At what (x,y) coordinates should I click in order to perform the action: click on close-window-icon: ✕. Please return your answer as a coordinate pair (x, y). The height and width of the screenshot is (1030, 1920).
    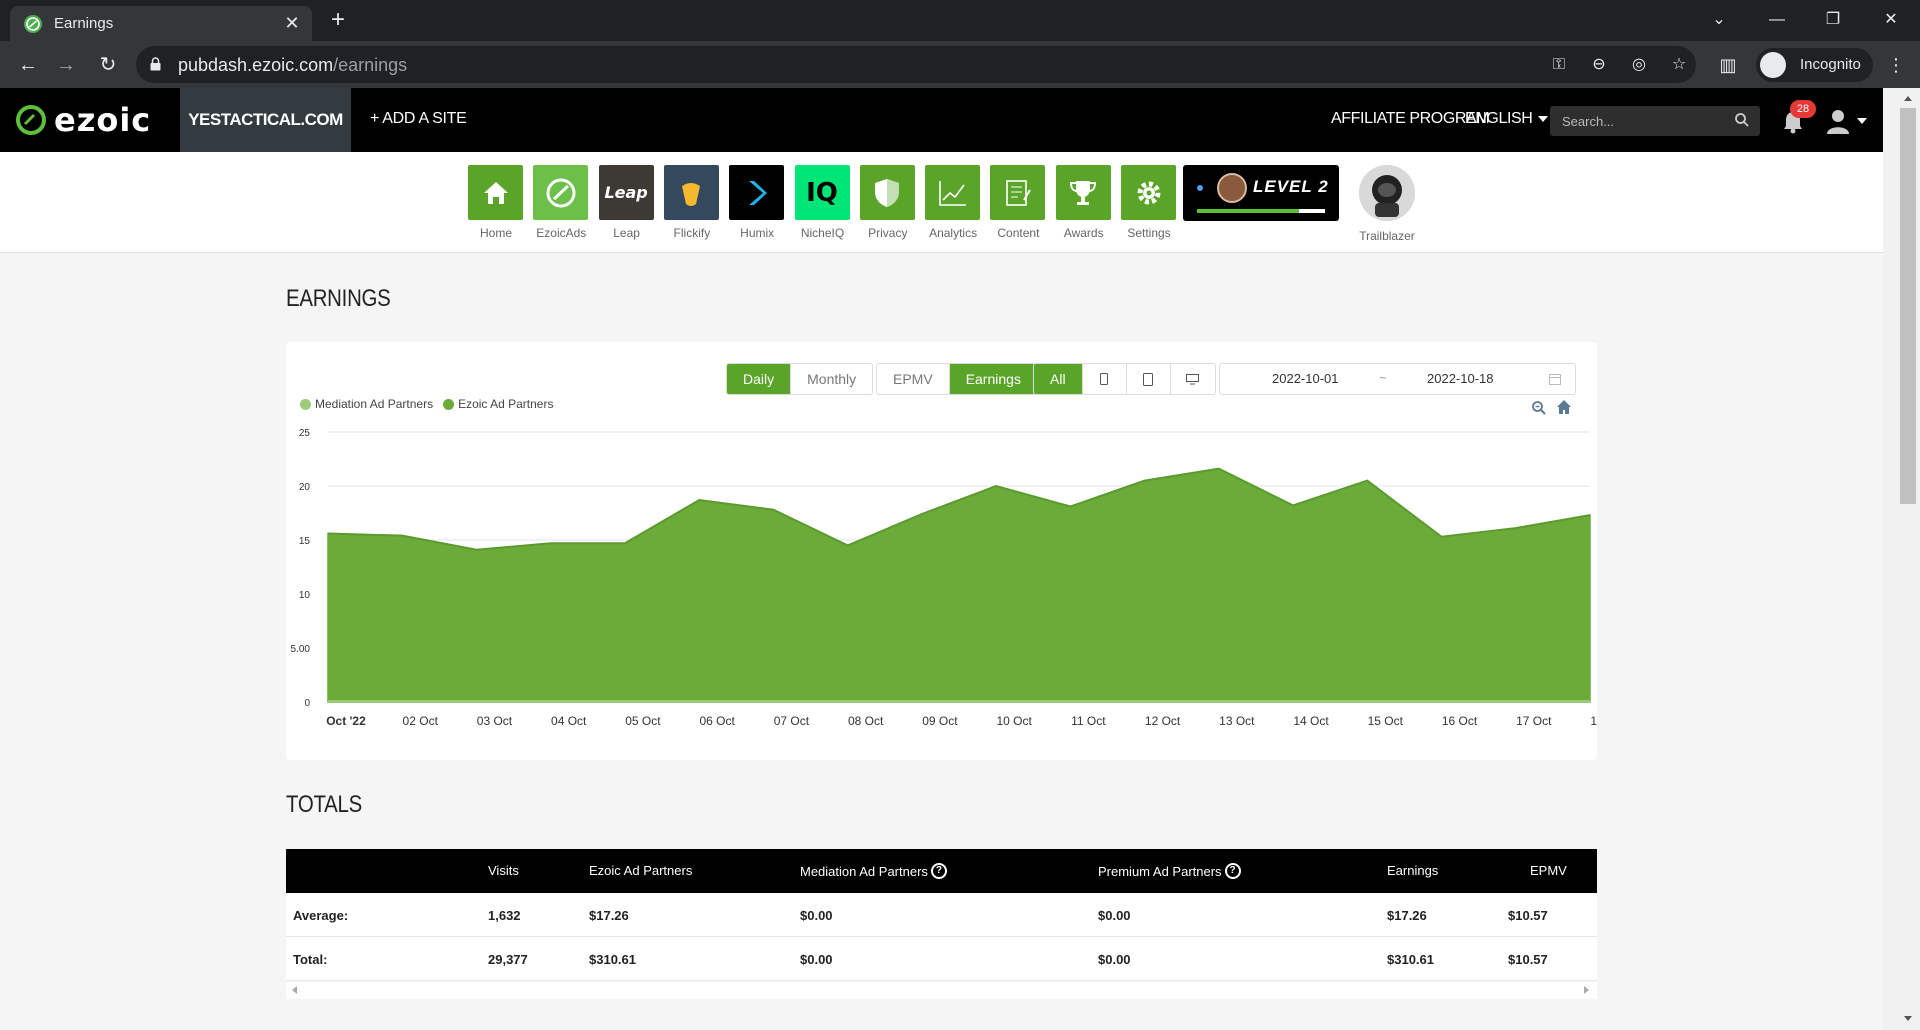
    Looking at the image, I should click on (1891, 20).